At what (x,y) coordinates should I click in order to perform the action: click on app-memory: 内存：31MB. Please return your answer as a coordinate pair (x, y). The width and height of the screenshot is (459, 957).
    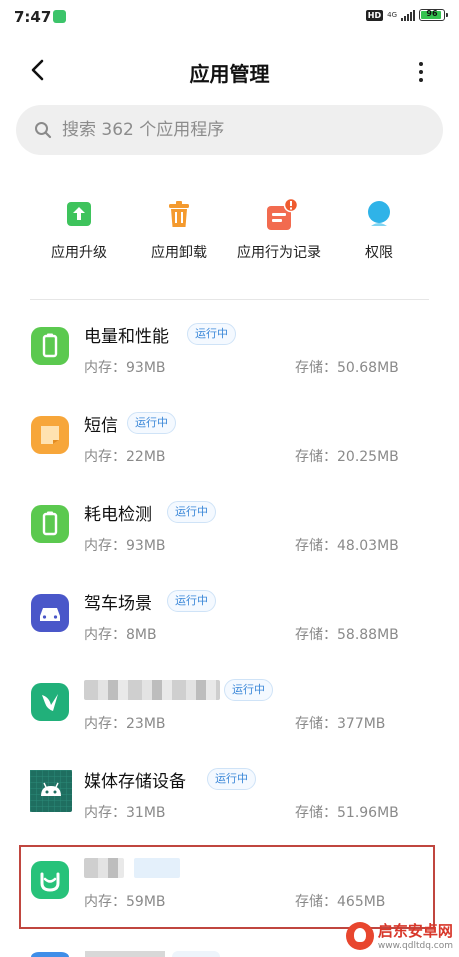
    Looking at the image, I should click on (125, 813).